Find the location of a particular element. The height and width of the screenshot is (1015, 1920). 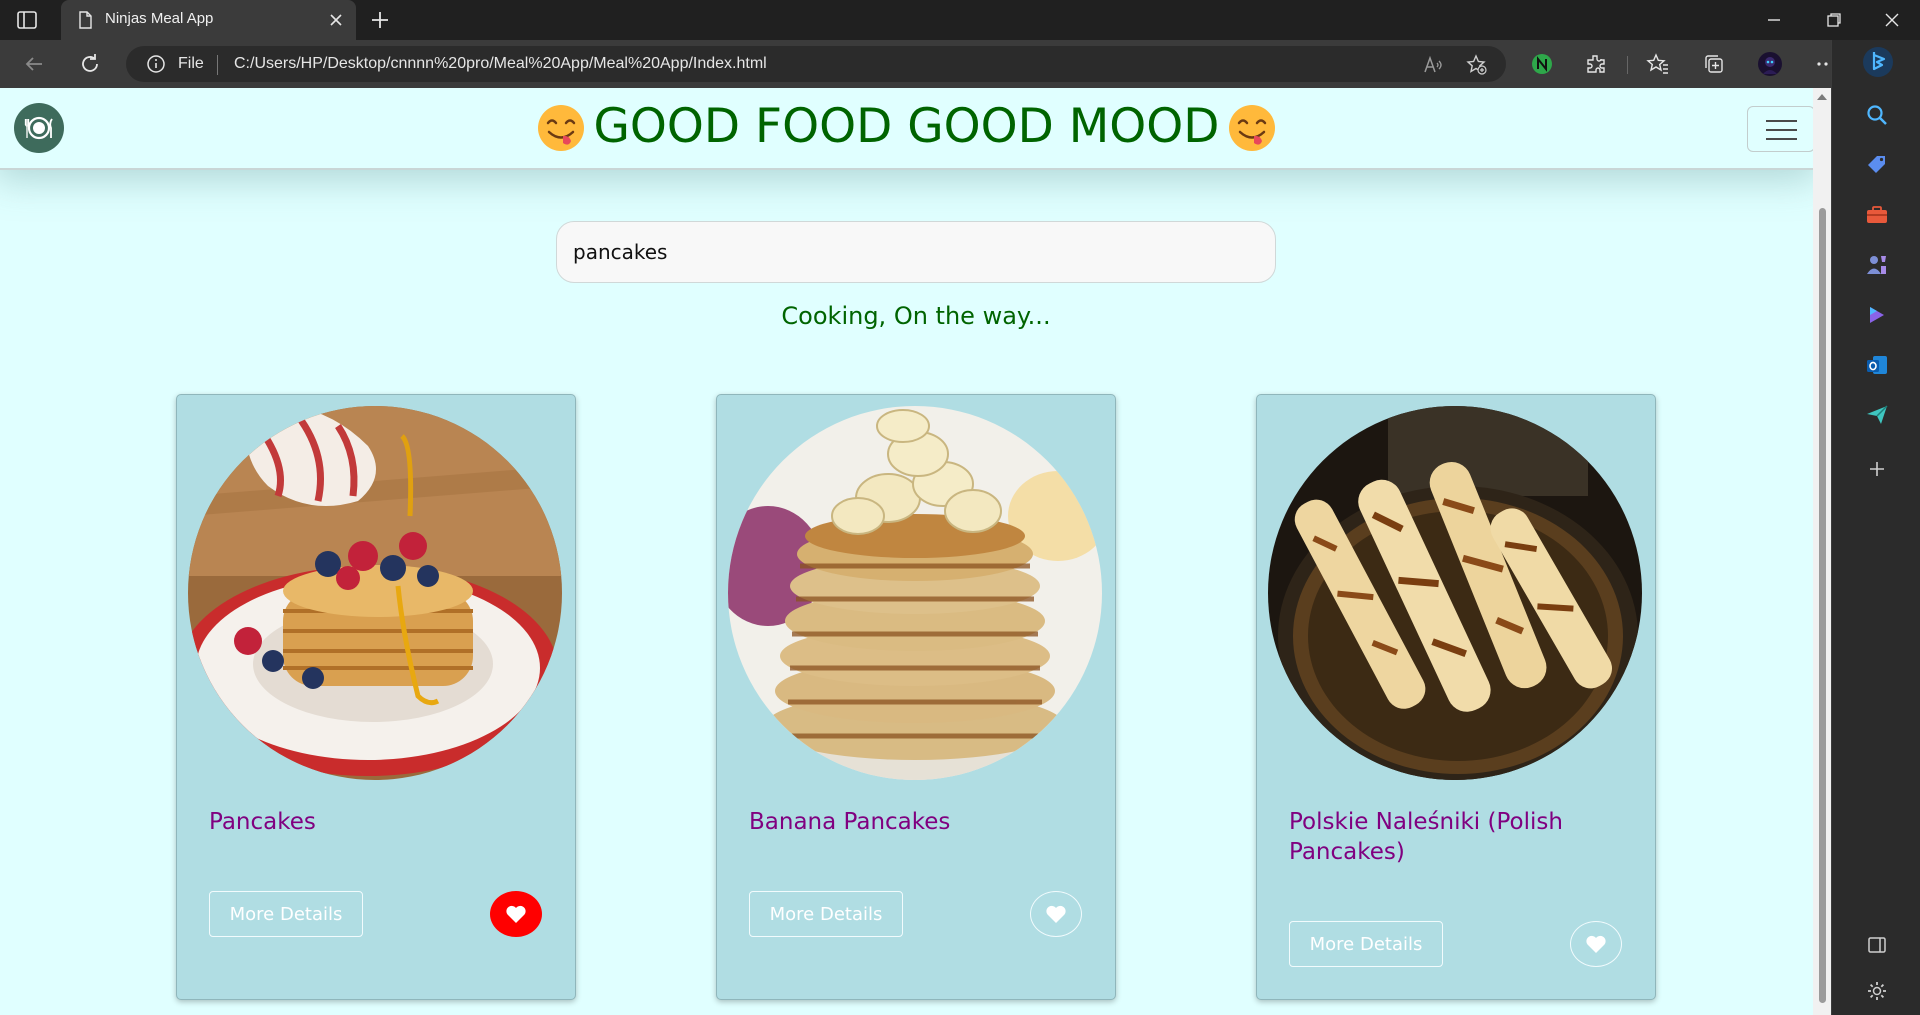

app-title: GOOD FOOD GOOD MOOD is located at coordinates (906, 126).